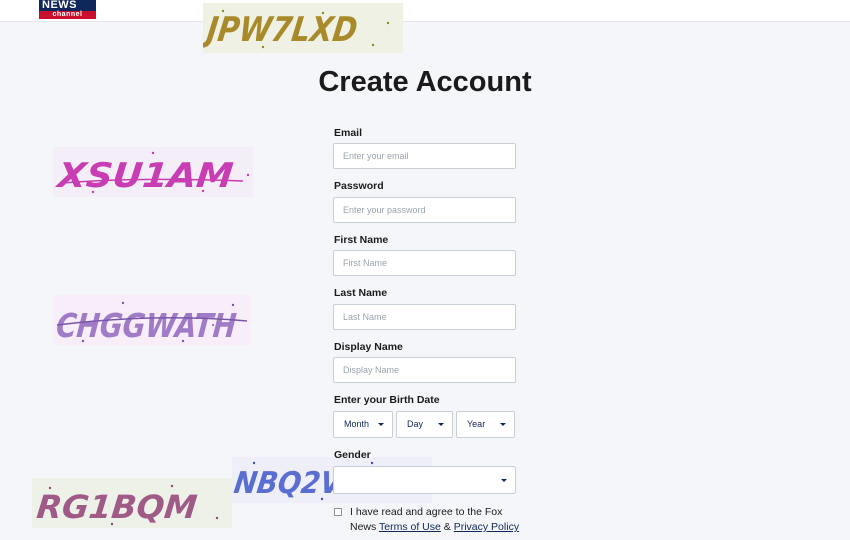  Describe the element at coordinates (486, 527) in the screenshot. I see `privacy-policy-link: Privacy Policy` at that location.